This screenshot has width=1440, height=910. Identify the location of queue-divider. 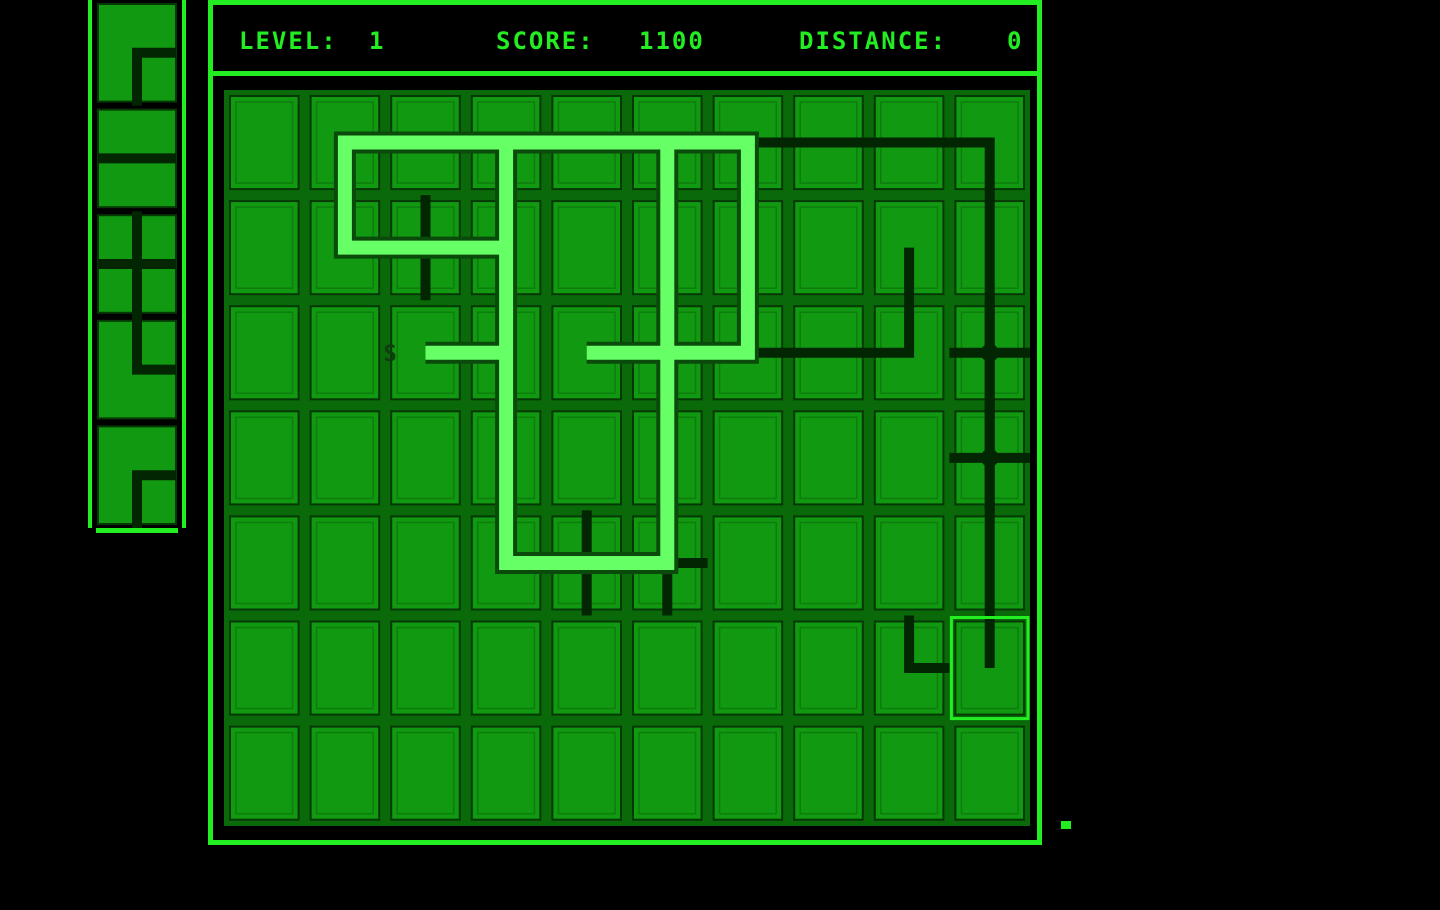
(137, 530).